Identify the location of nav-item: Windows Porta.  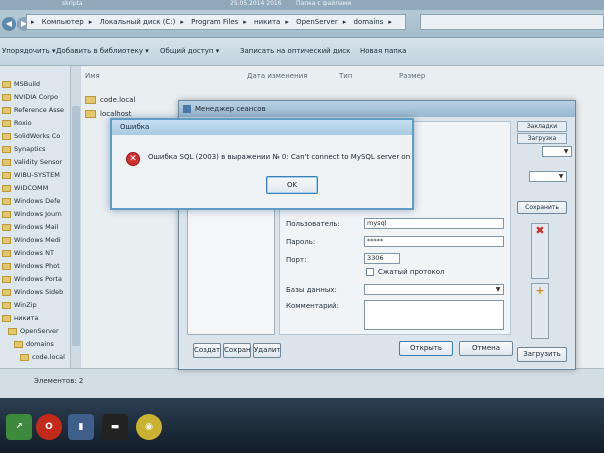
(32, 279).